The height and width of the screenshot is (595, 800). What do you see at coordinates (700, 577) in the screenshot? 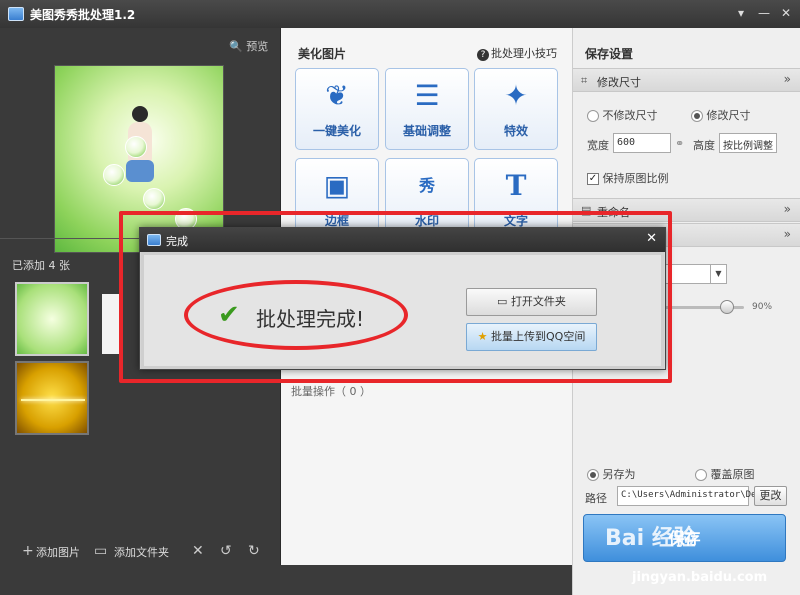
I see `baidu-watermark-url: jingyan.baidu.com` at bounding box center [700, 577].